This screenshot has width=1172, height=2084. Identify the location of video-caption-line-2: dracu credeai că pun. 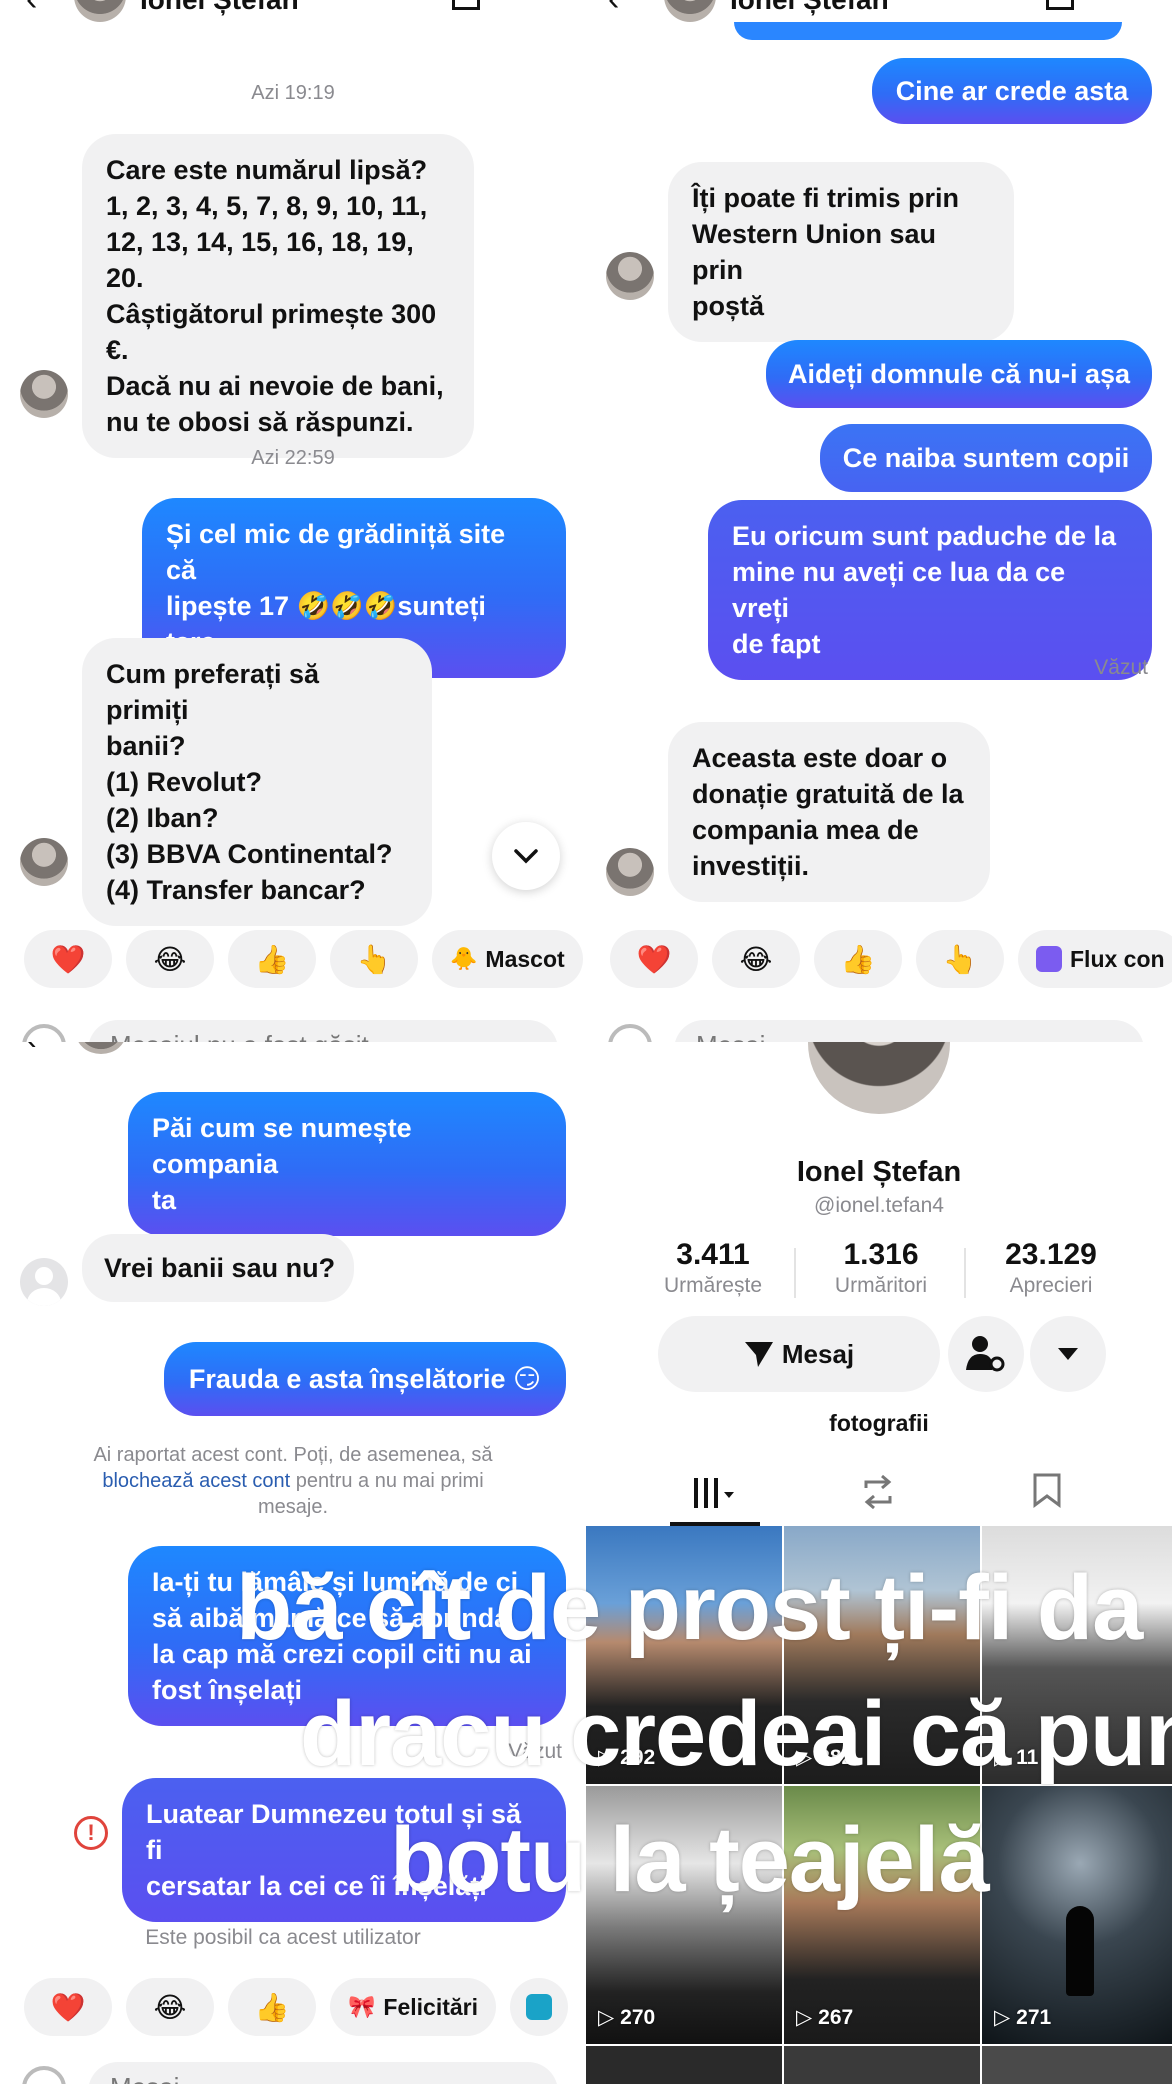
(736, 1734).